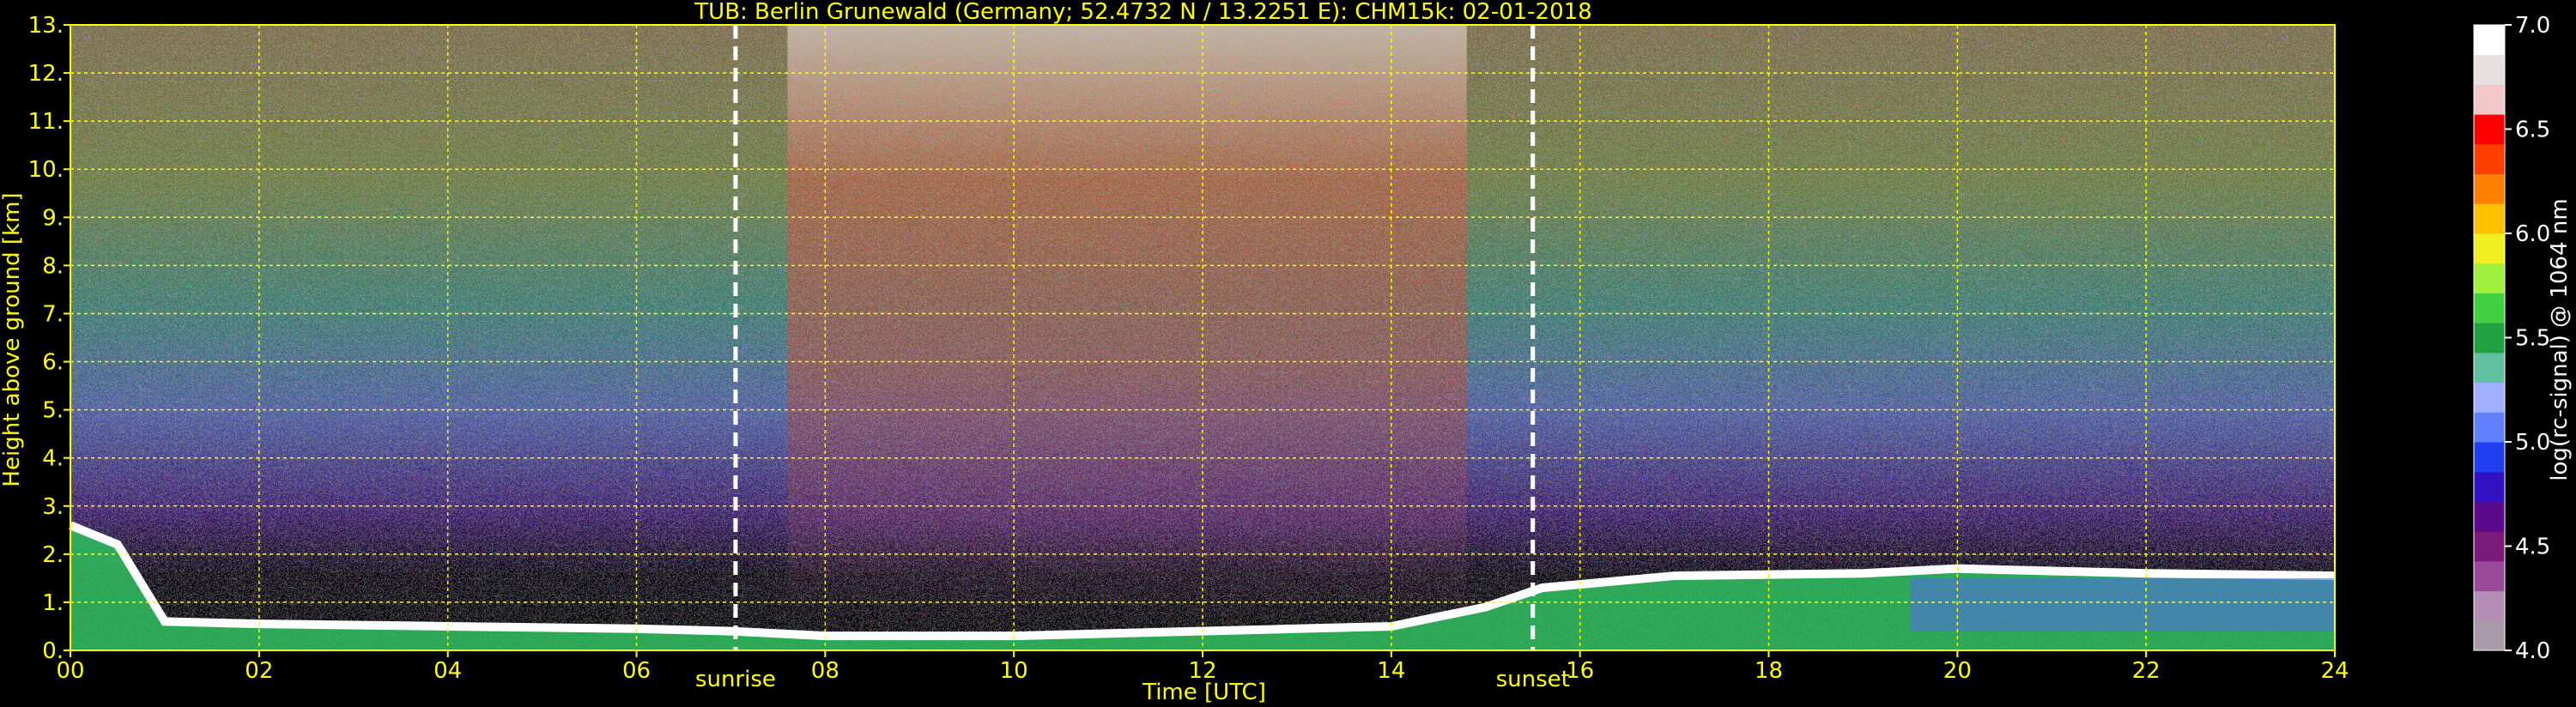  Describe the element at coordinates (735, 679) in the screenshot. I see `annotation-label-sunrise: sunrise` at that location.